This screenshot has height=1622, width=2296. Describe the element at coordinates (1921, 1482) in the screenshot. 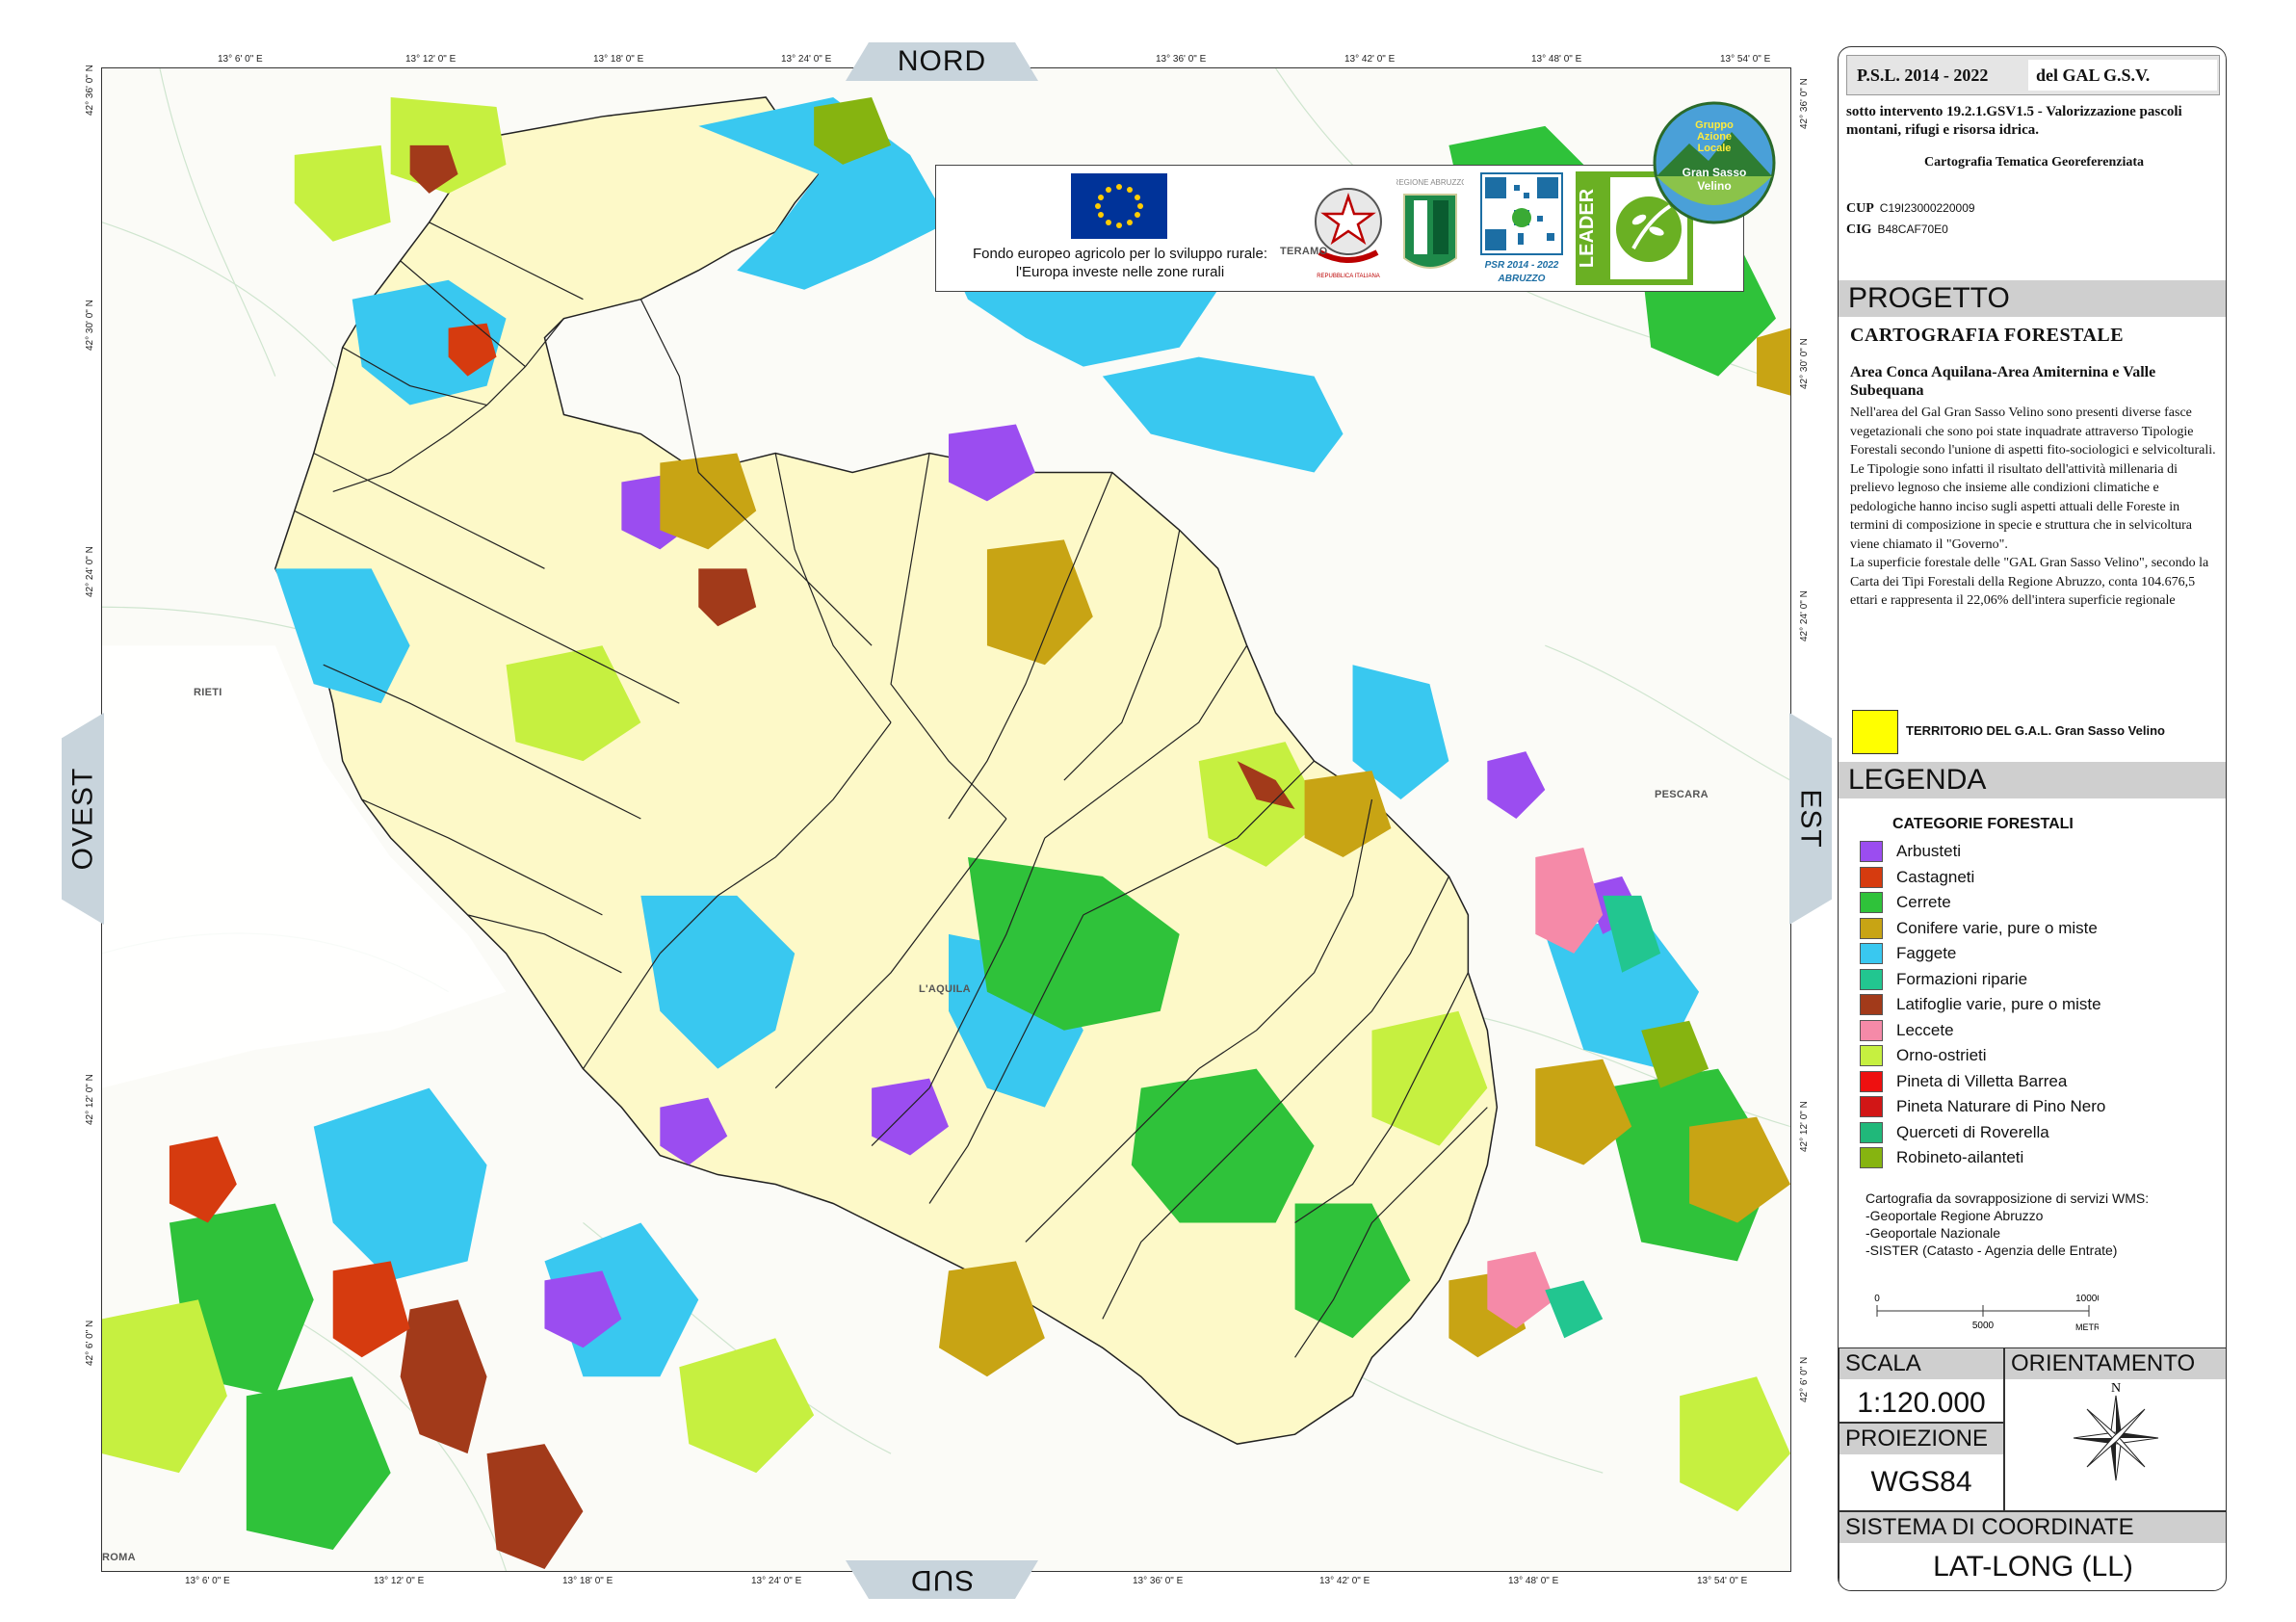

I see `proiezione-value: WGS84` at that location.